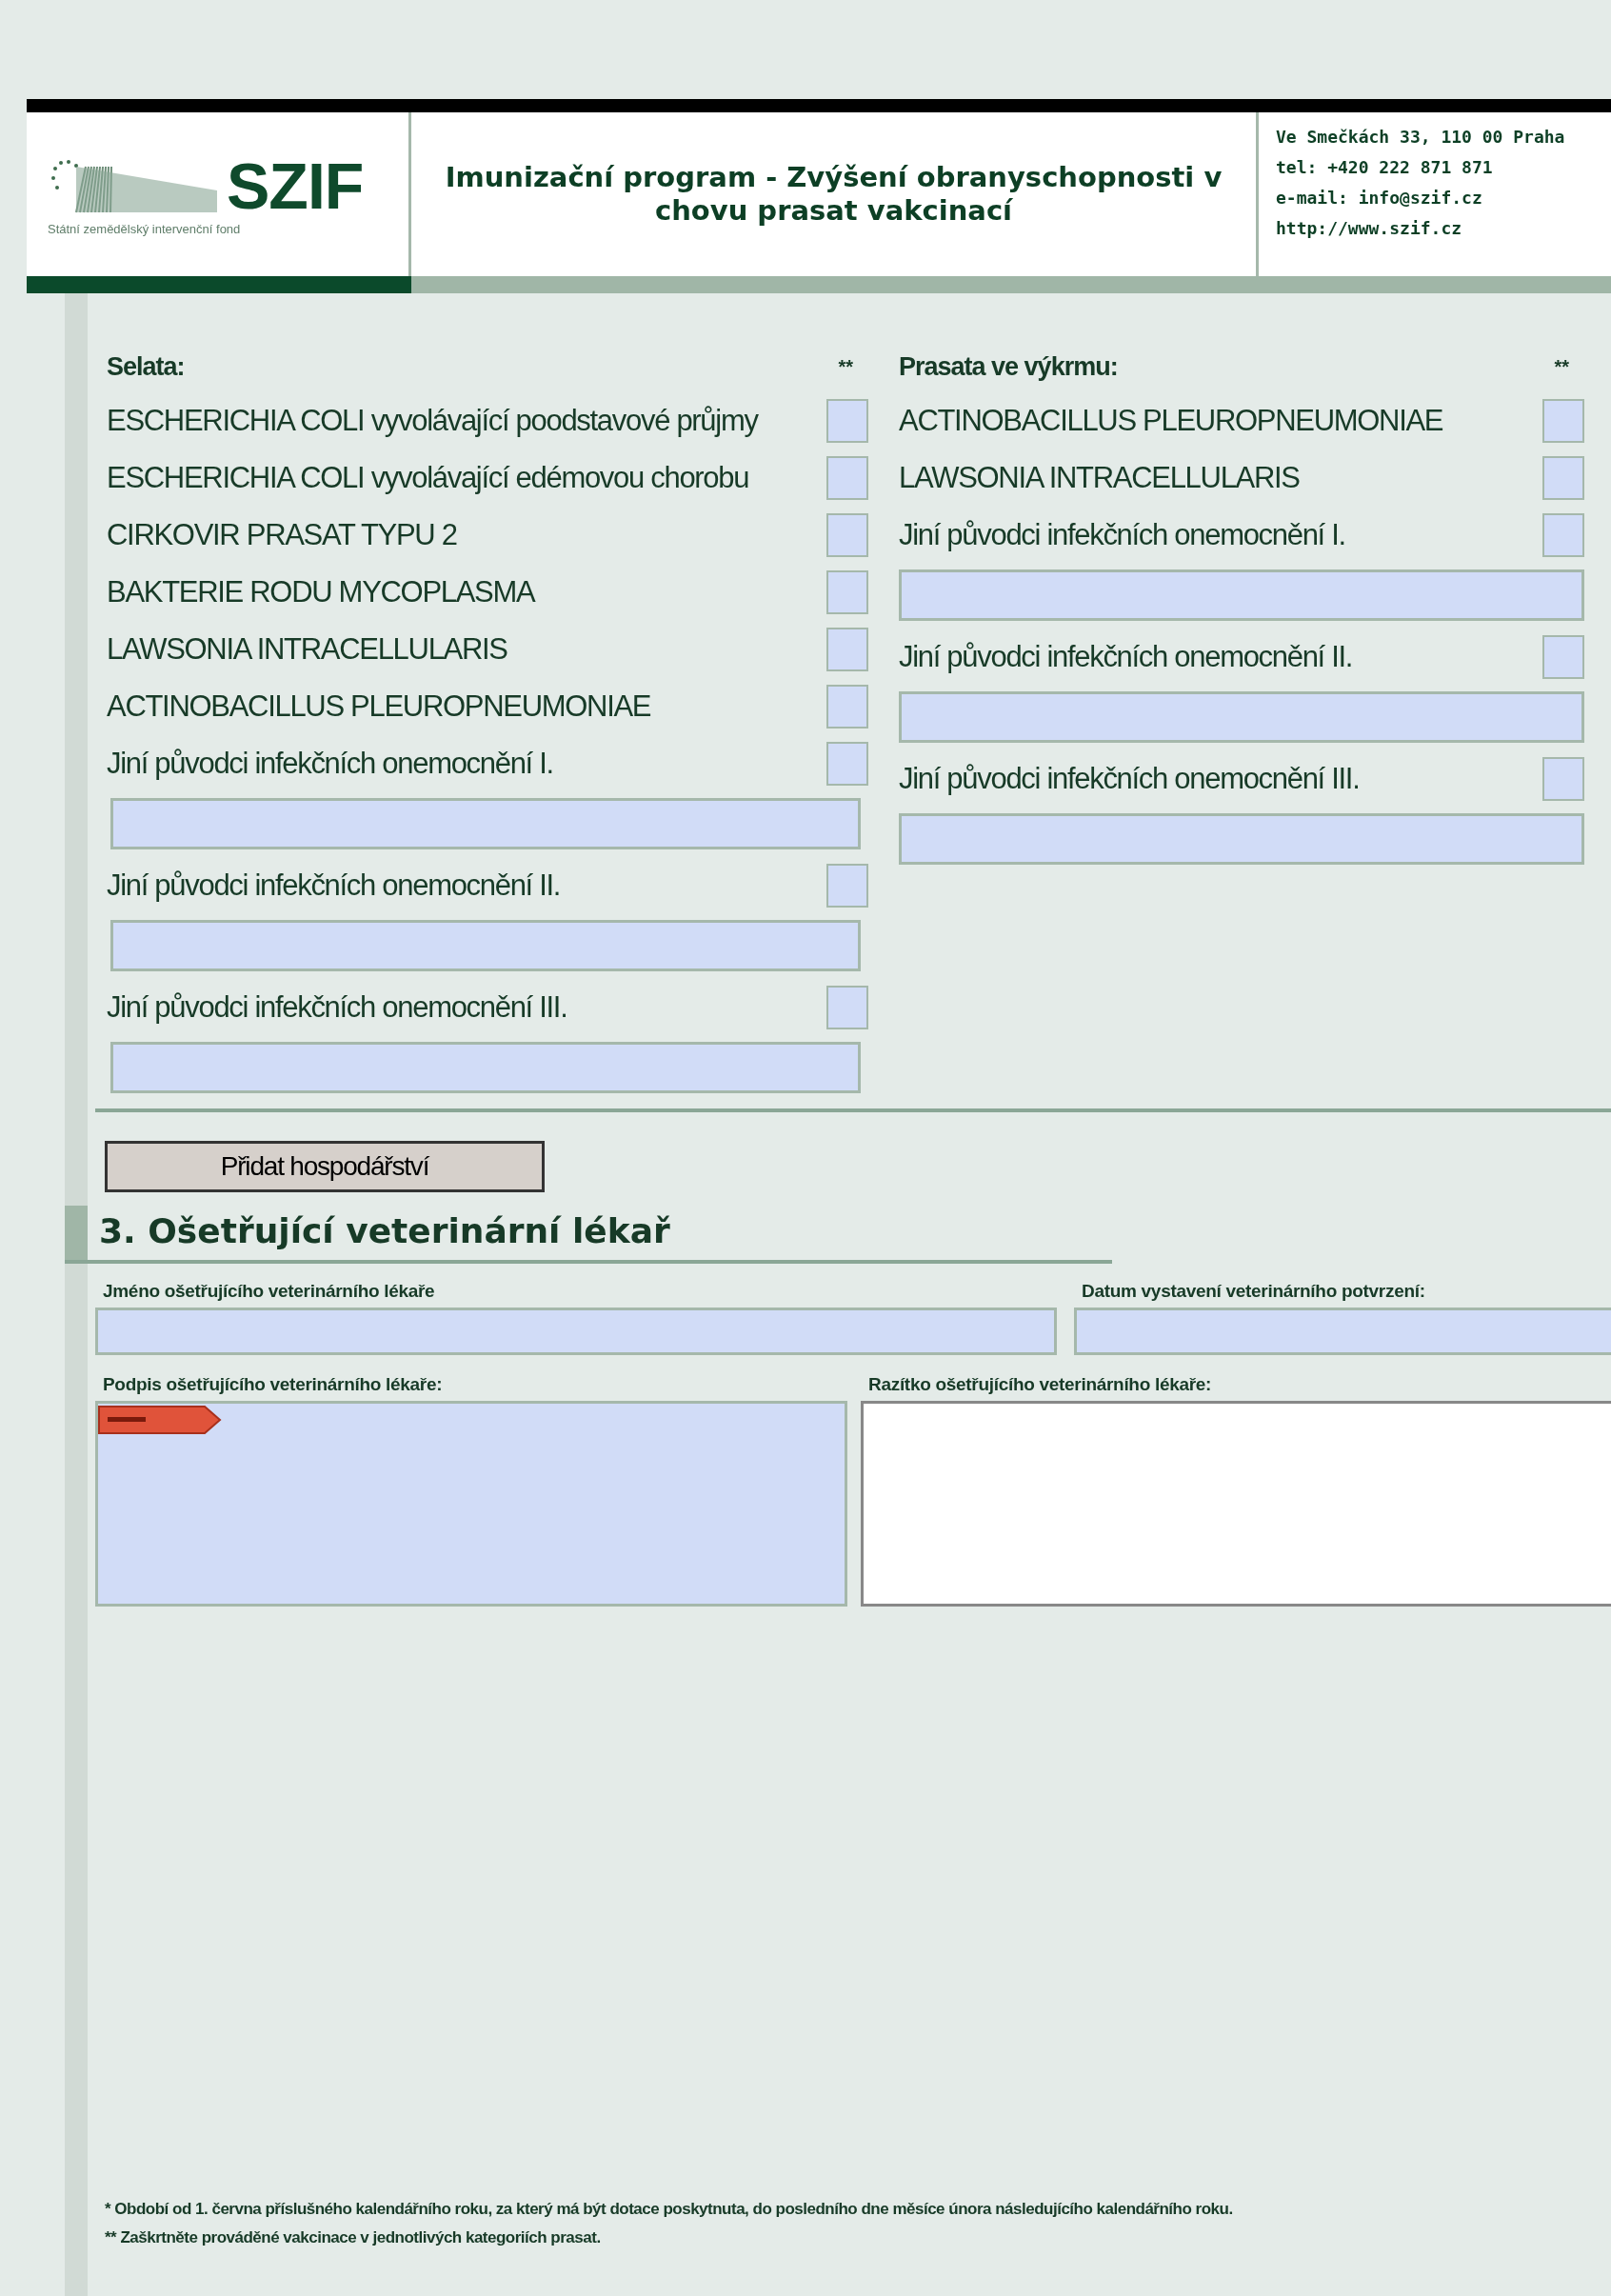 The image size is (1611, 2296). I want to click on column-heading: Selata:, so click(146, 366).